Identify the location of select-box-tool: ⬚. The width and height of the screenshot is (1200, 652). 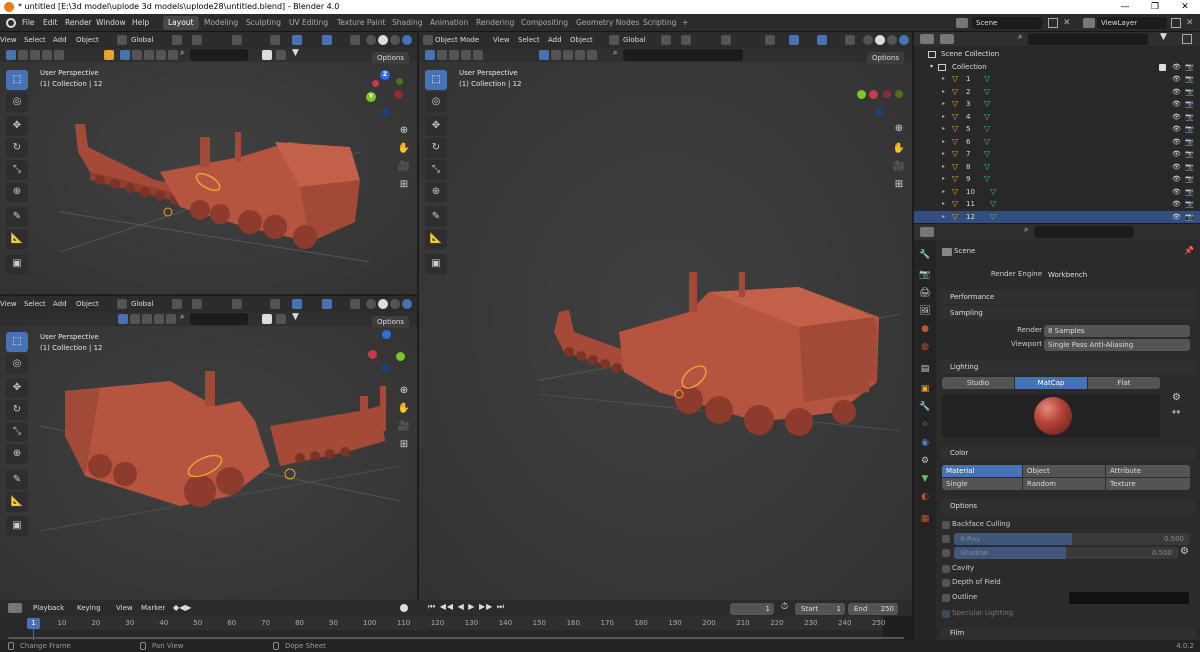
(17, 342).